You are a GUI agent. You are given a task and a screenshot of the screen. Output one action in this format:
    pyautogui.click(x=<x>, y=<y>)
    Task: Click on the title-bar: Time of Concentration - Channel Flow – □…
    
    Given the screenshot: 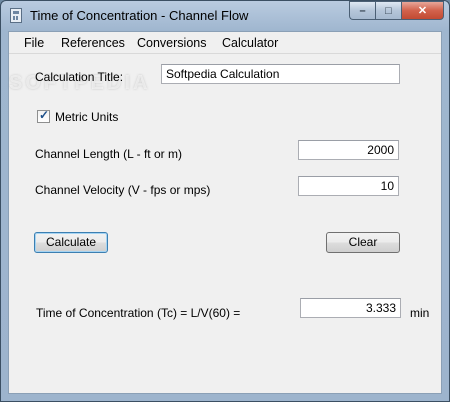 What is the action you would take?
    pyautogui.click(x=225, y=16)
    